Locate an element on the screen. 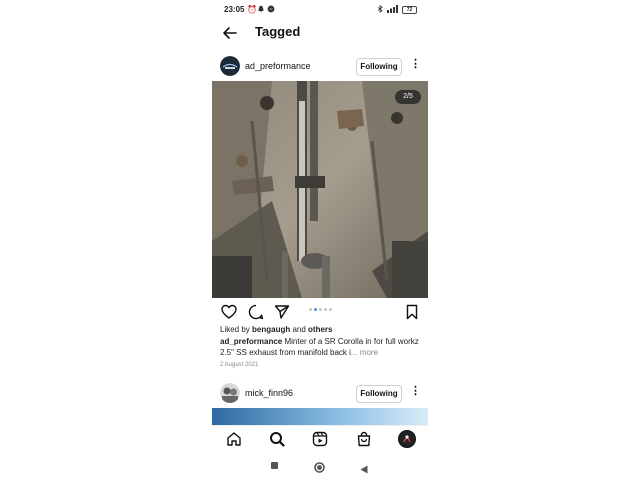 This screenshot has width=640, height=480. messenger-icon is located at coordinates (271, 10).